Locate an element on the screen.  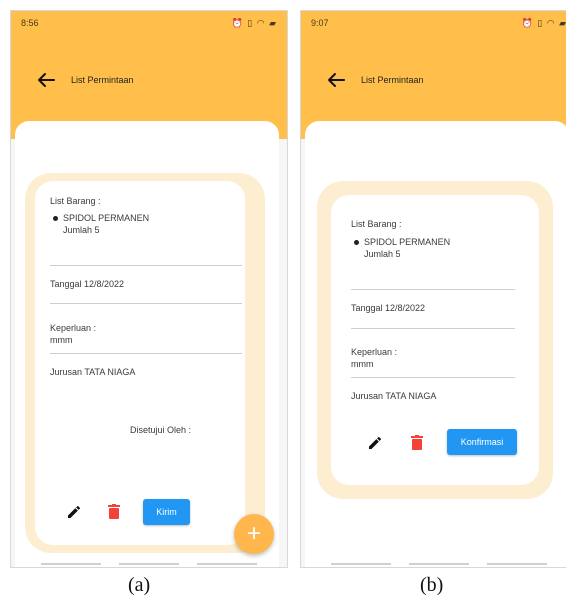
add-button: + is located at coordinates (254, 534).